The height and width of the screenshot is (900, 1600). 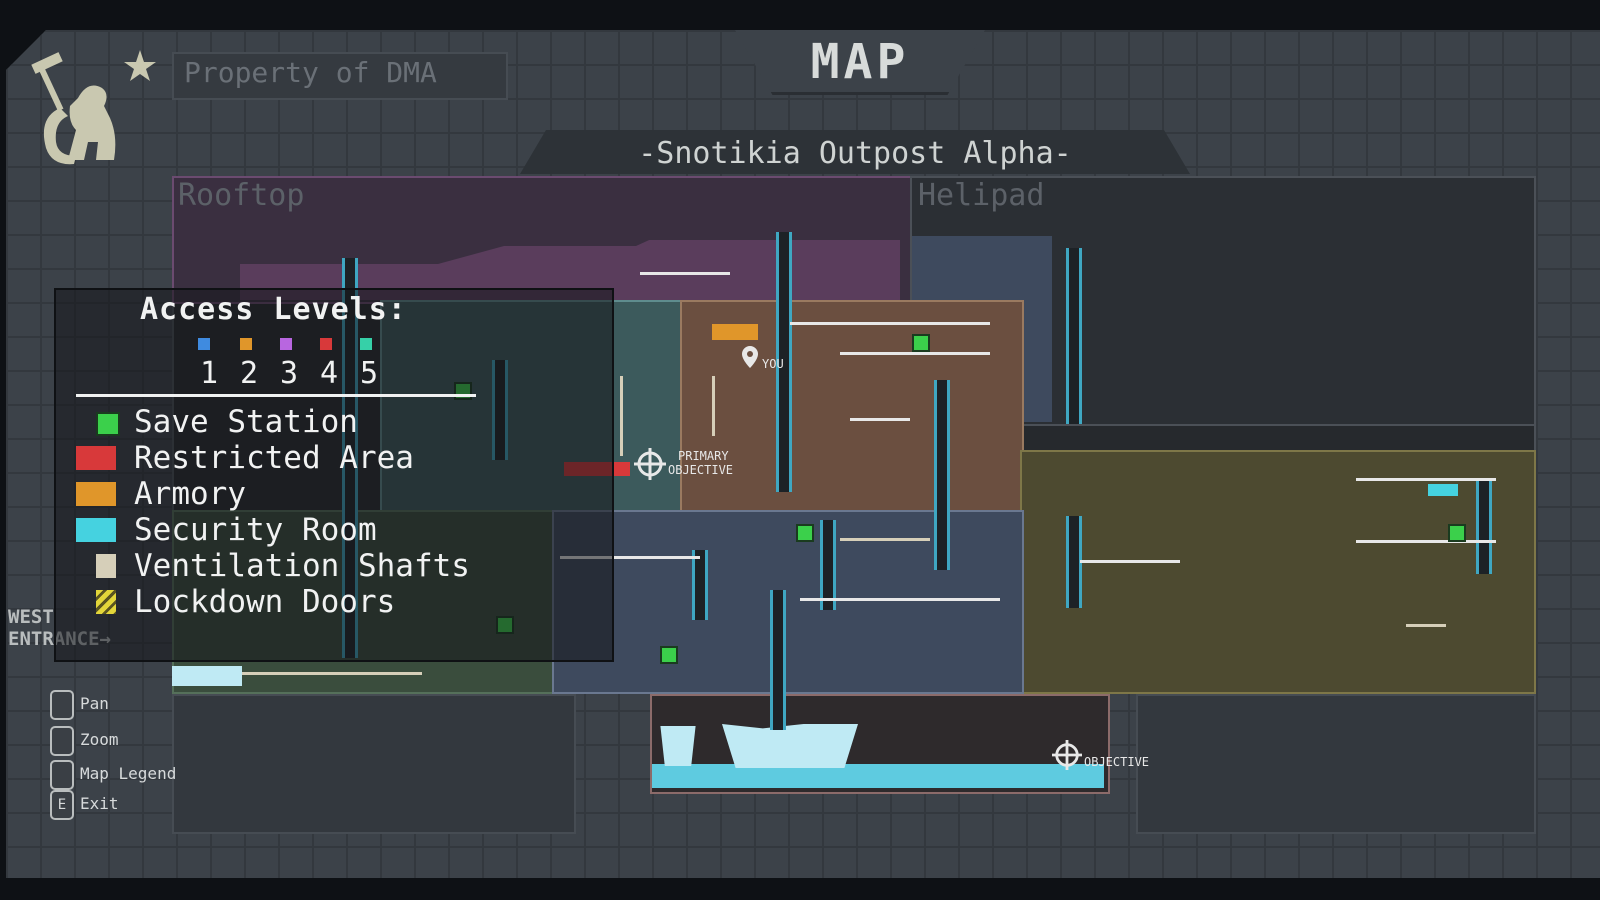 I want to click on control-label: Exit, so click(x=99, y=803).